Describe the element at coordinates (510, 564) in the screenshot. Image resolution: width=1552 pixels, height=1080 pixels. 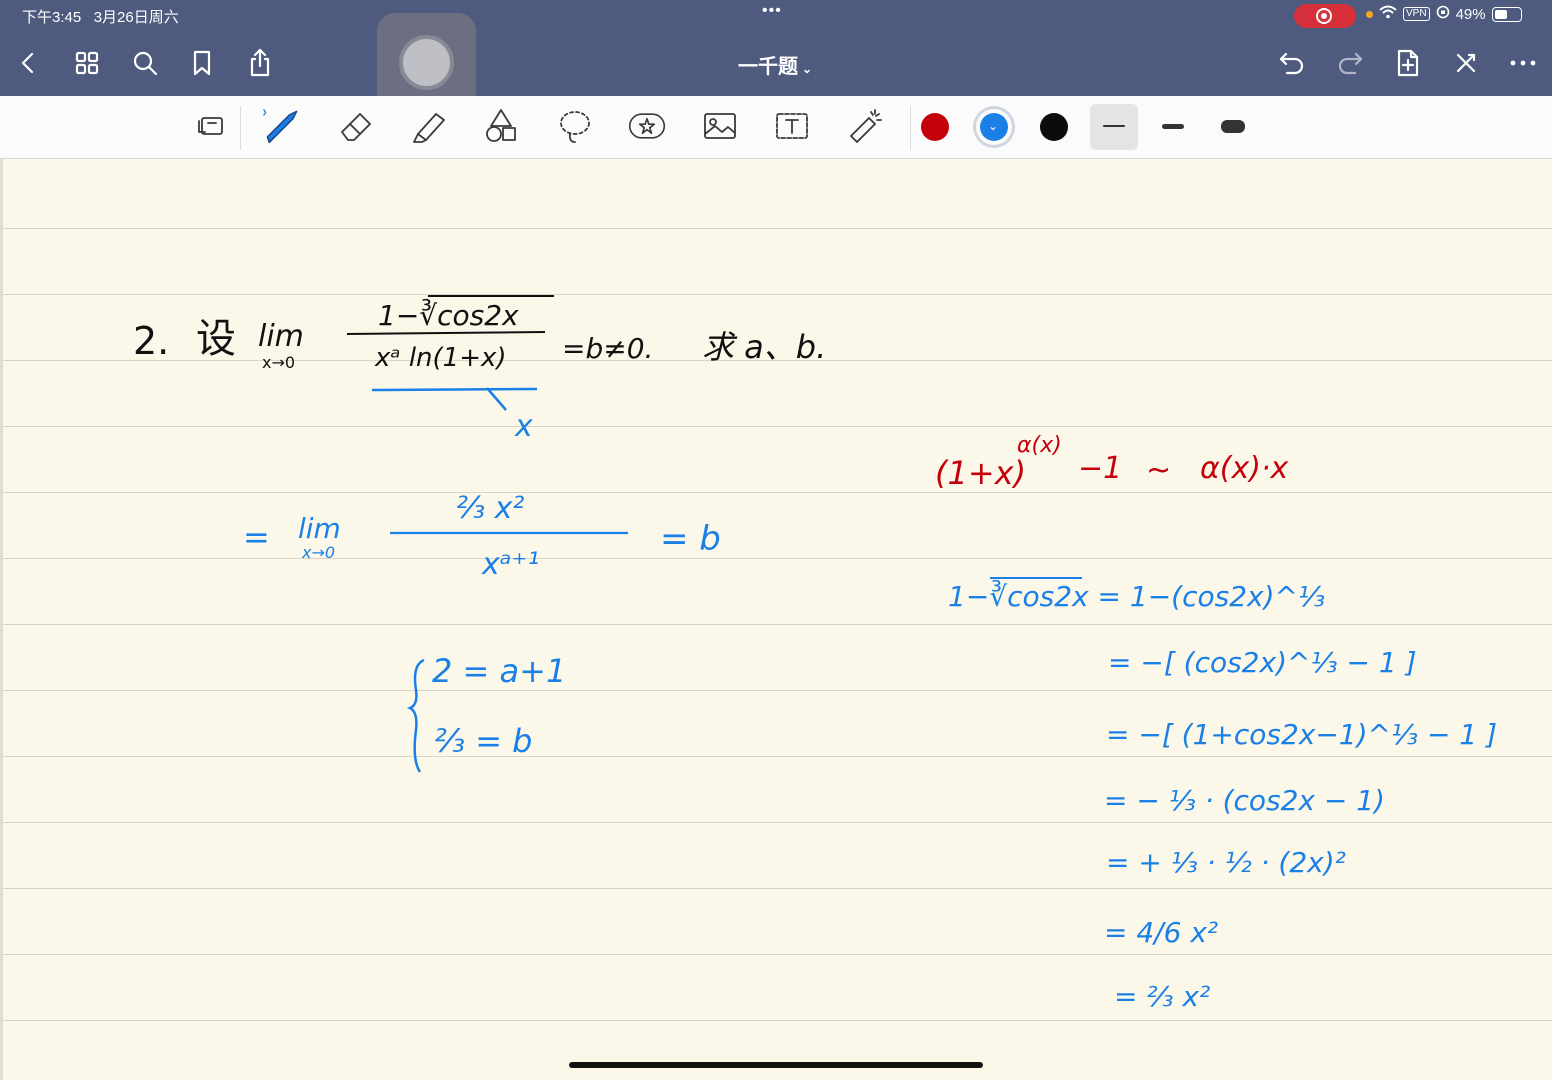
I see `step1-denominator: xᵃ⁺¹` at that location.